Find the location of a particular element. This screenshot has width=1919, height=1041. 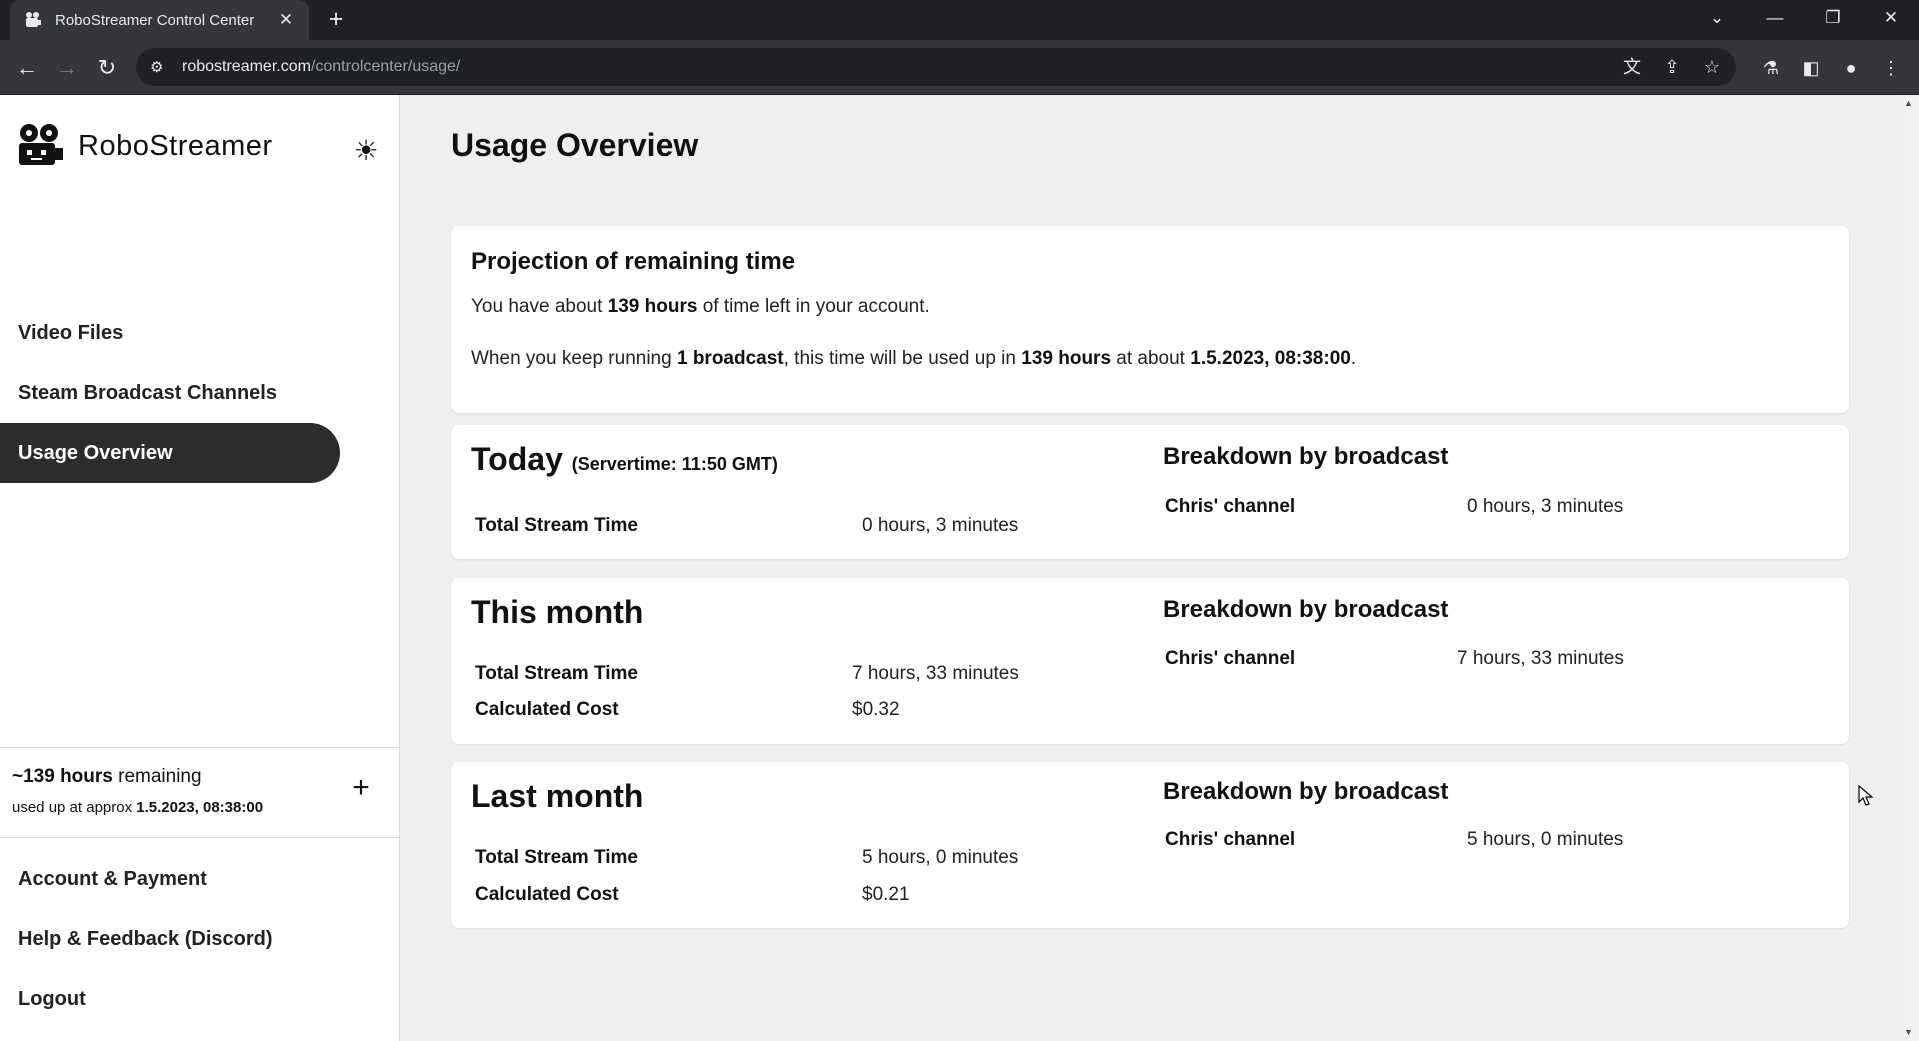

last-month-heading: Last month is located at coordinates (557, 796).